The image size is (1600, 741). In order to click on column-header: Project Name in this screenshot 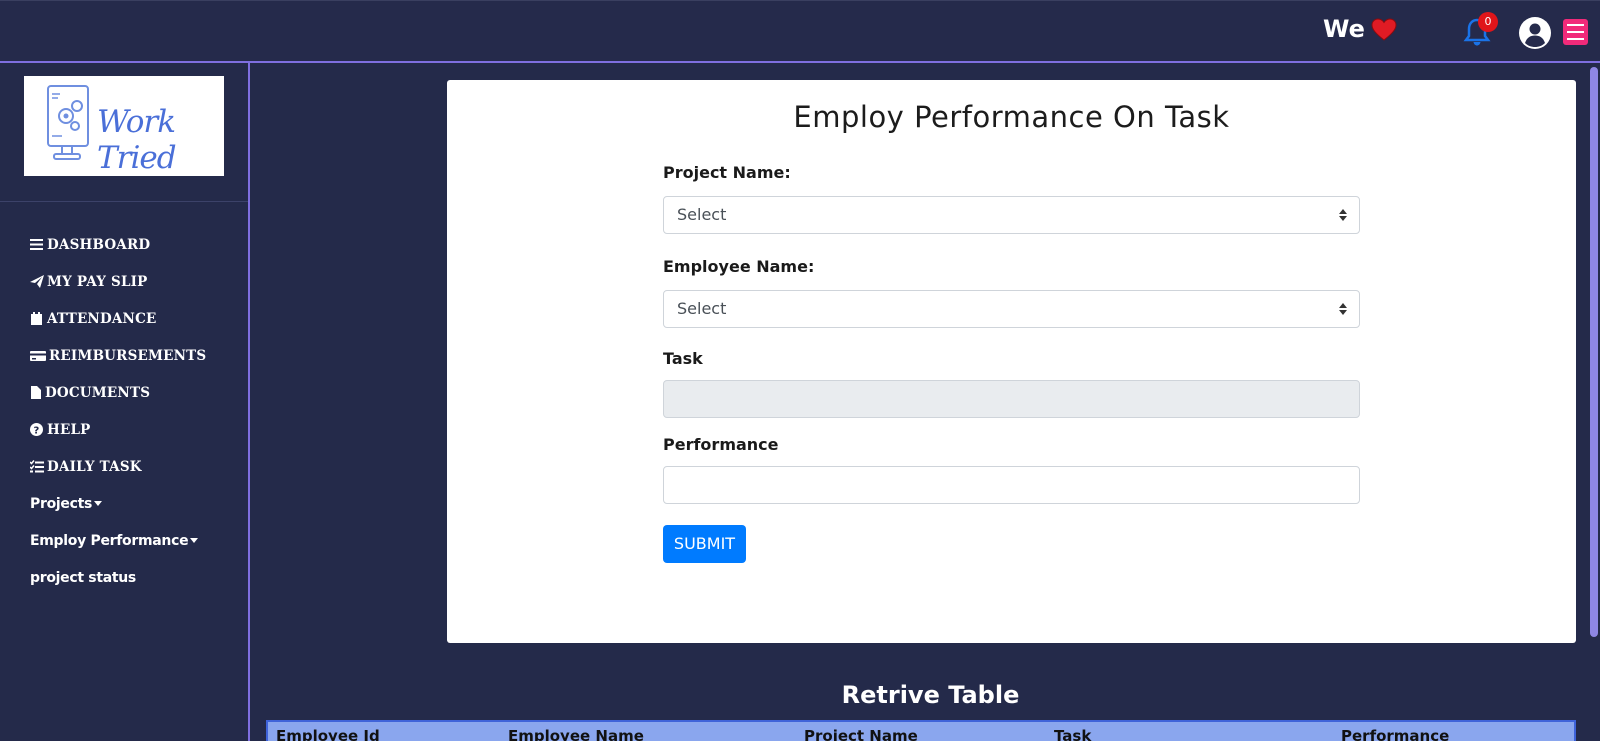, I will do `click(861, 734)`.